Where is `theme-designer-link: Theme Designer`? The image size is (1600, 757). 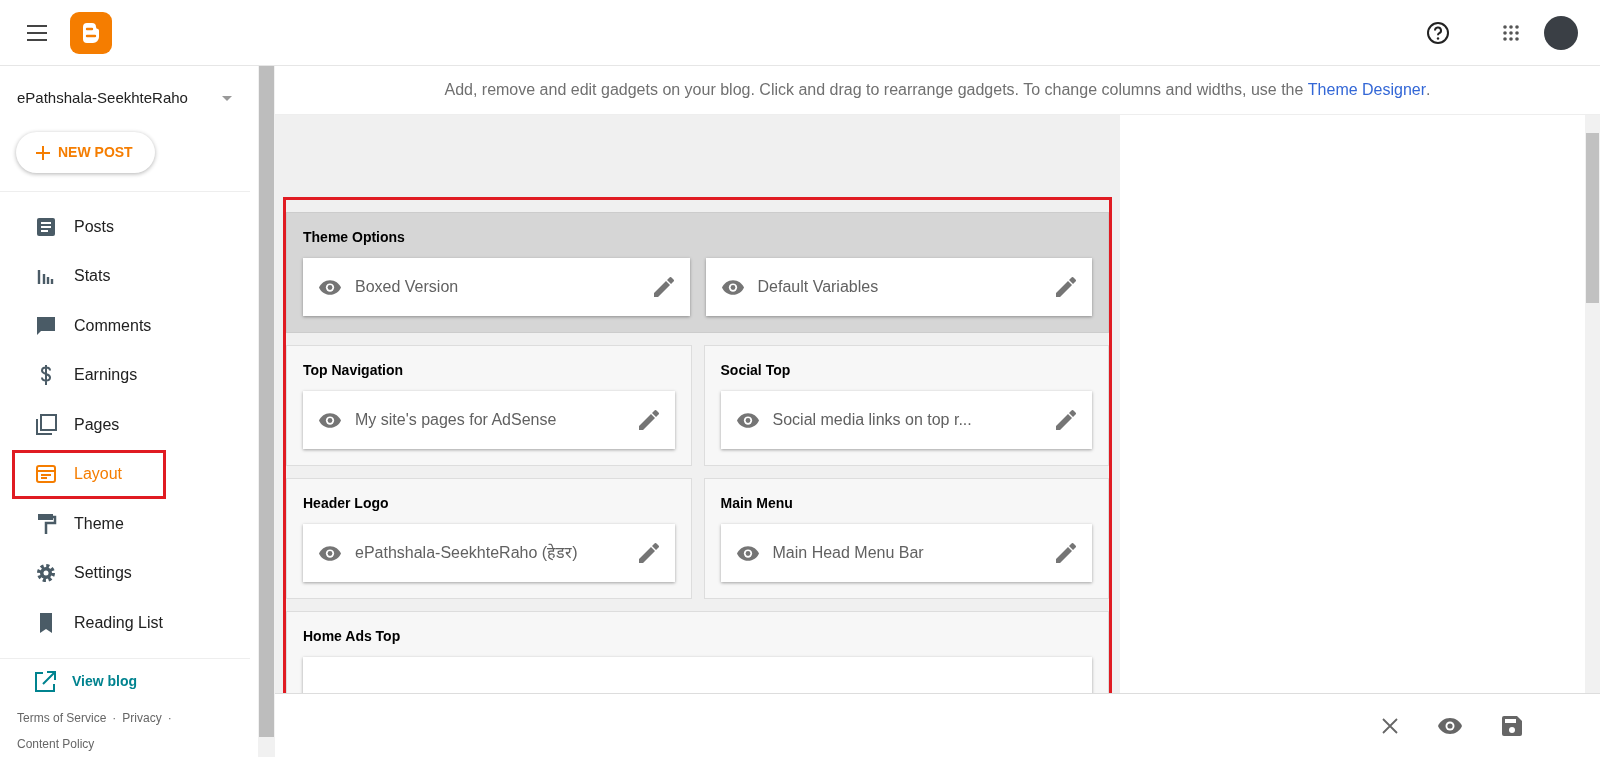 theme-designer-link: Theme Designer is located at coordinates (1367, 90).